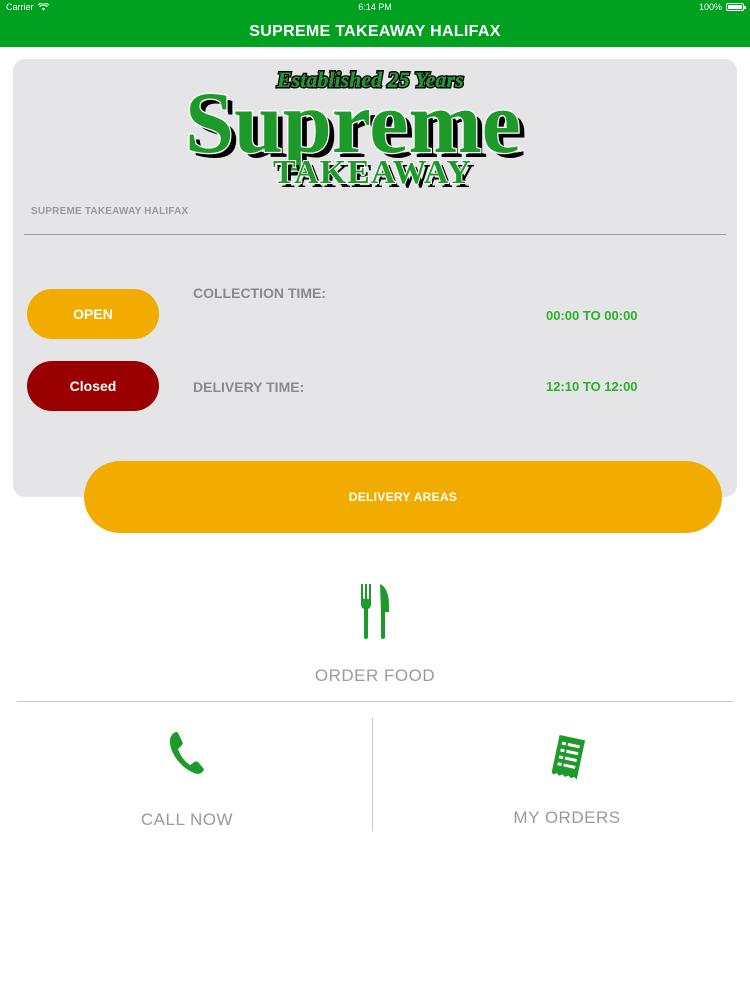 The image size is (750, 1000). Describe the element at coordinates (375, 675) in the screenshot. I see `order-food-label: ORDER FOOD` at that location.